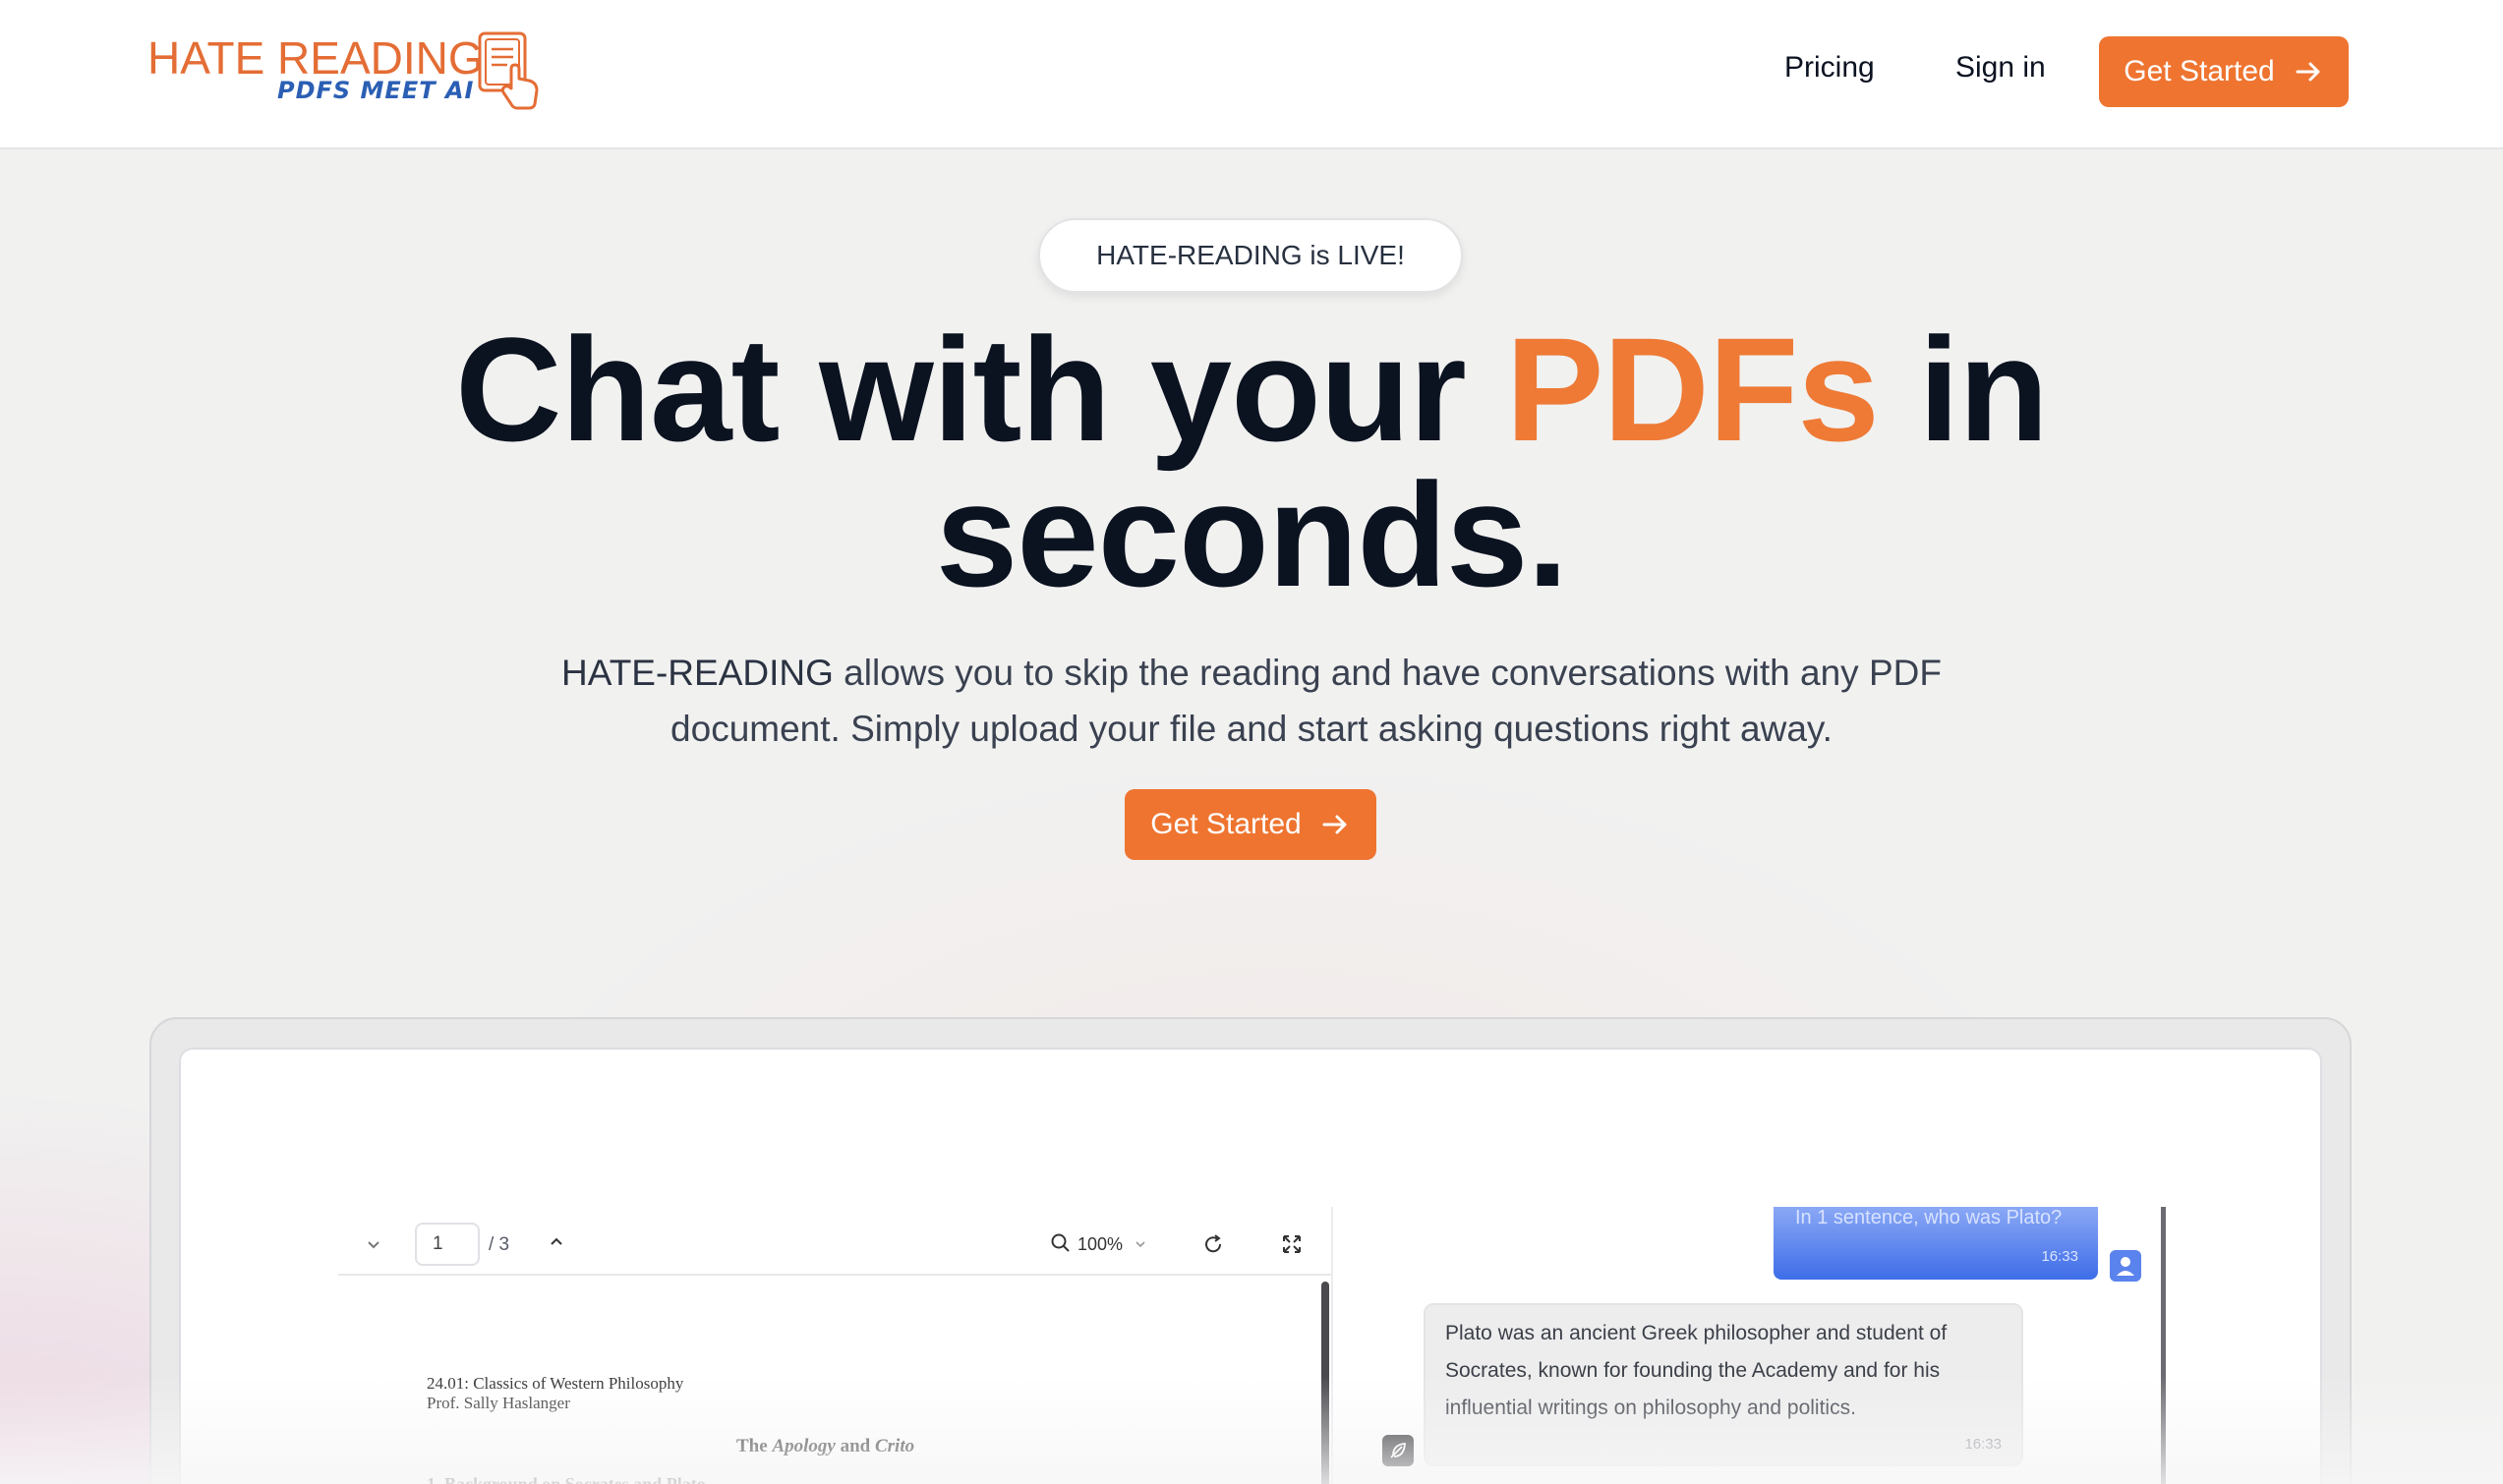  I want to click on rotate-icon, so click(1213, 1244).